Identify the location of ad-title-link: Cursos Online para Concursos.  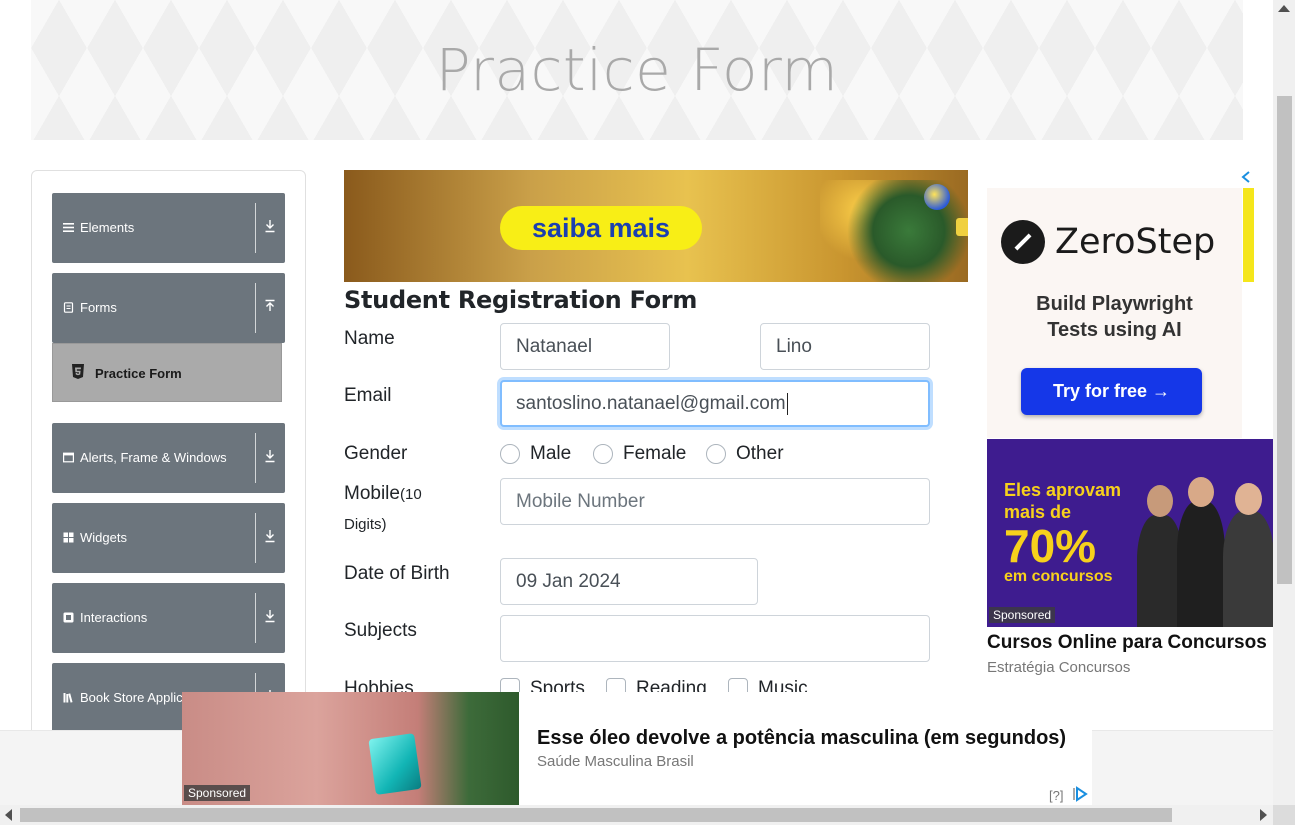
(1127, 643).